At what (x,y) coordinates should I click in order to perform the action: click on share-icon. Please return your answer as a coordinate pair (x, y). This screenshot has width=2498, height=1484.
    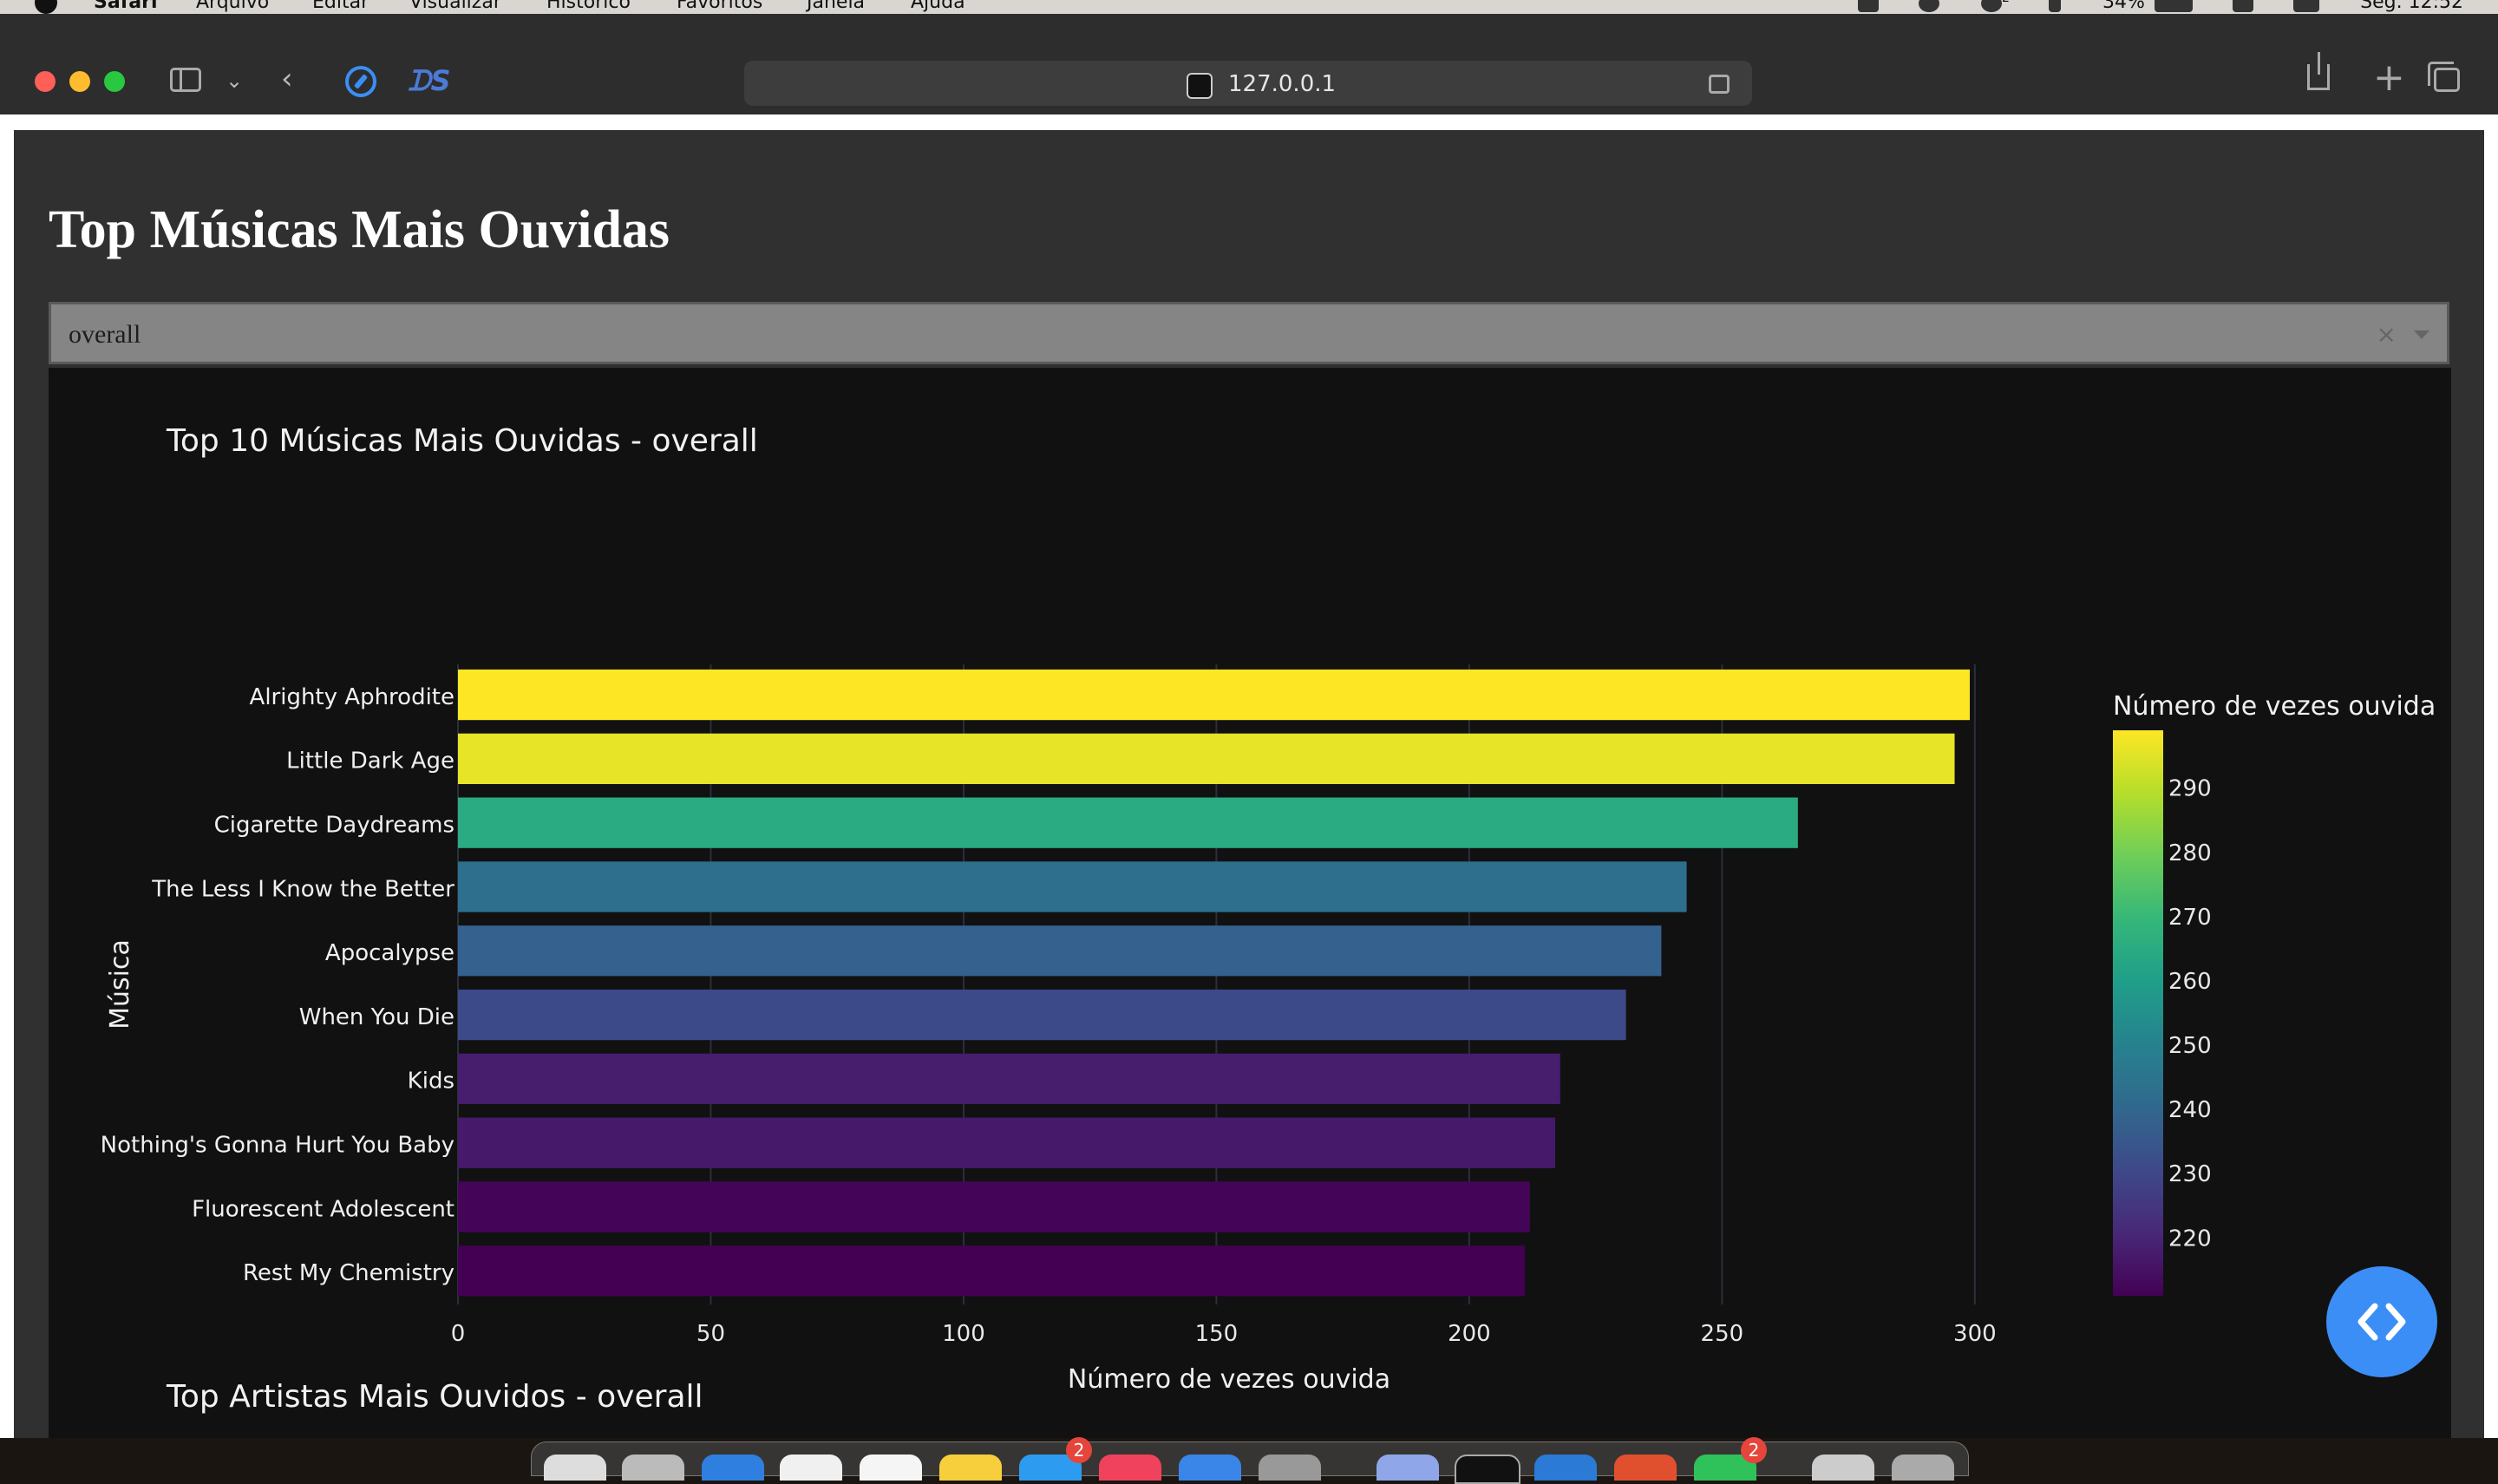
    Looking at the image, I should click on (2318, 71).